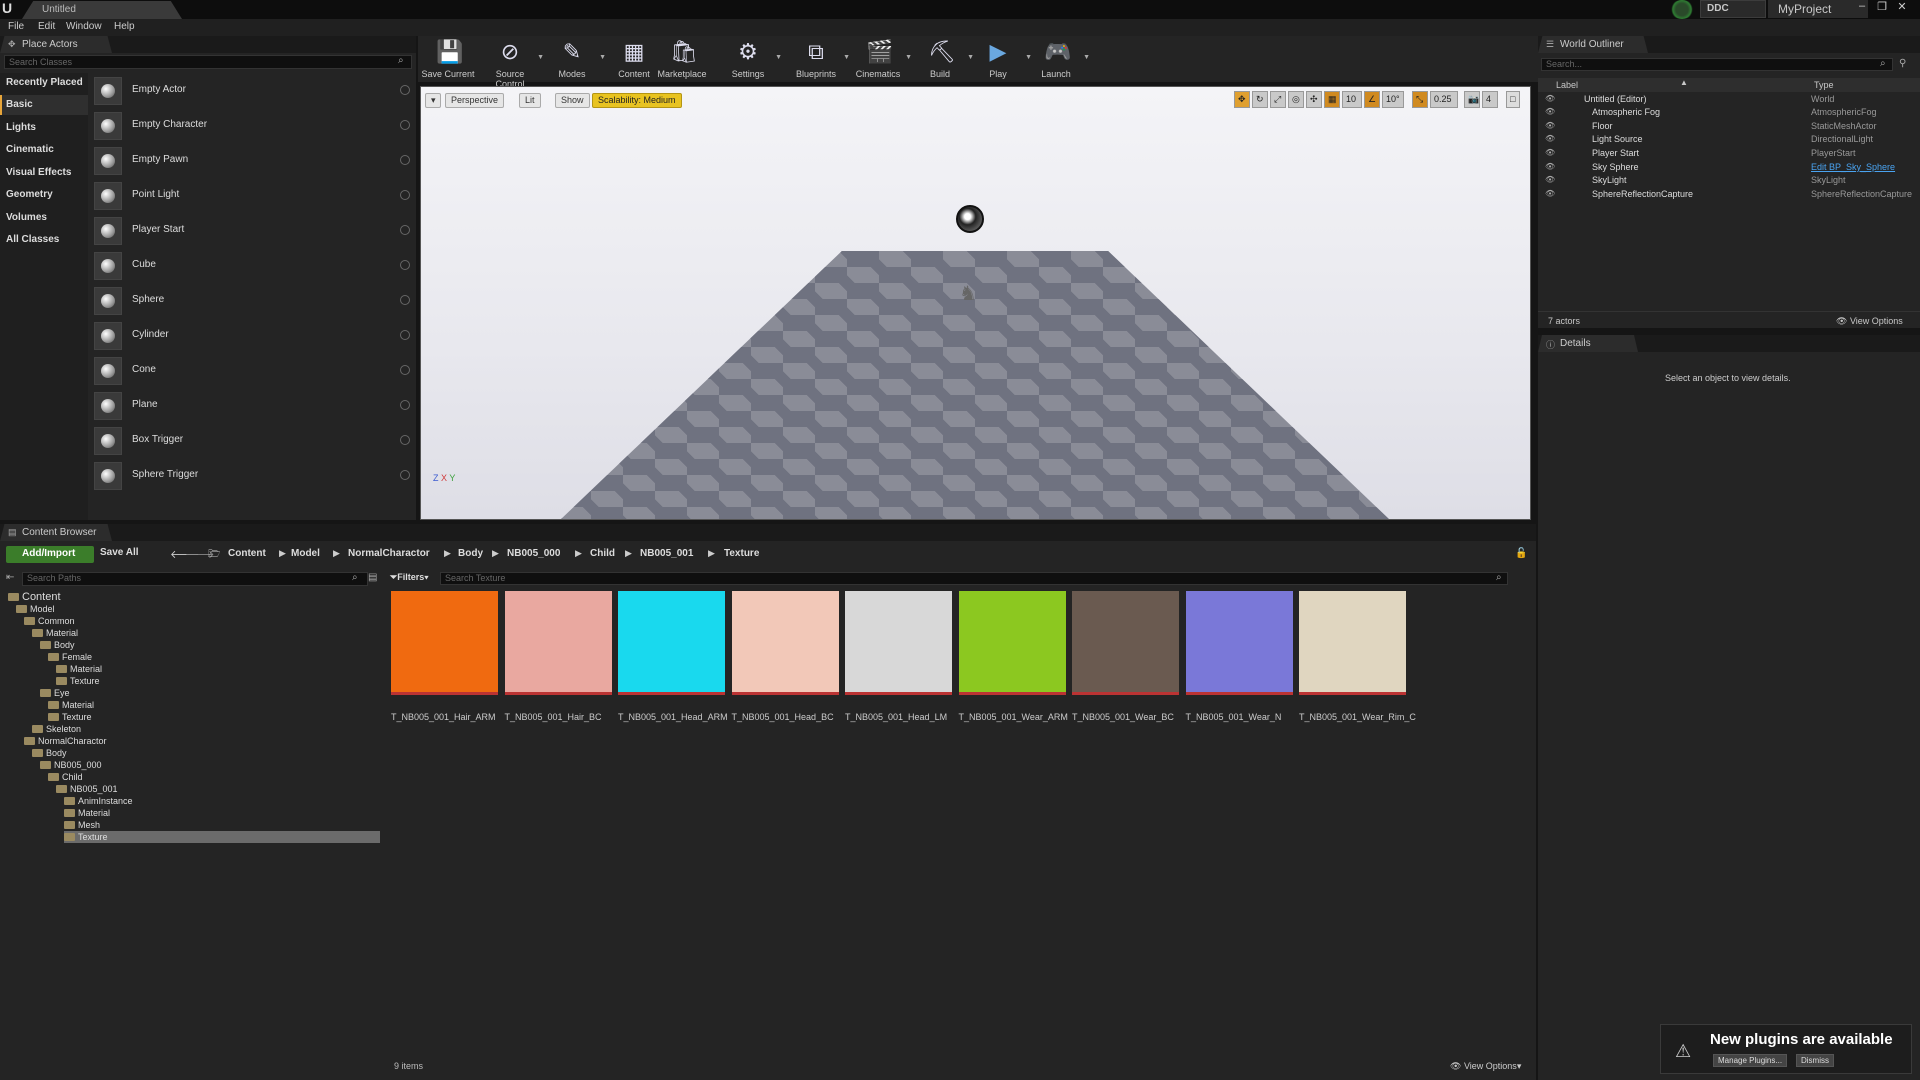 The height and width of the screenshot is (1080, 1920). I want to click on outliner-options-icon: ⚲, so click(1902, 63).